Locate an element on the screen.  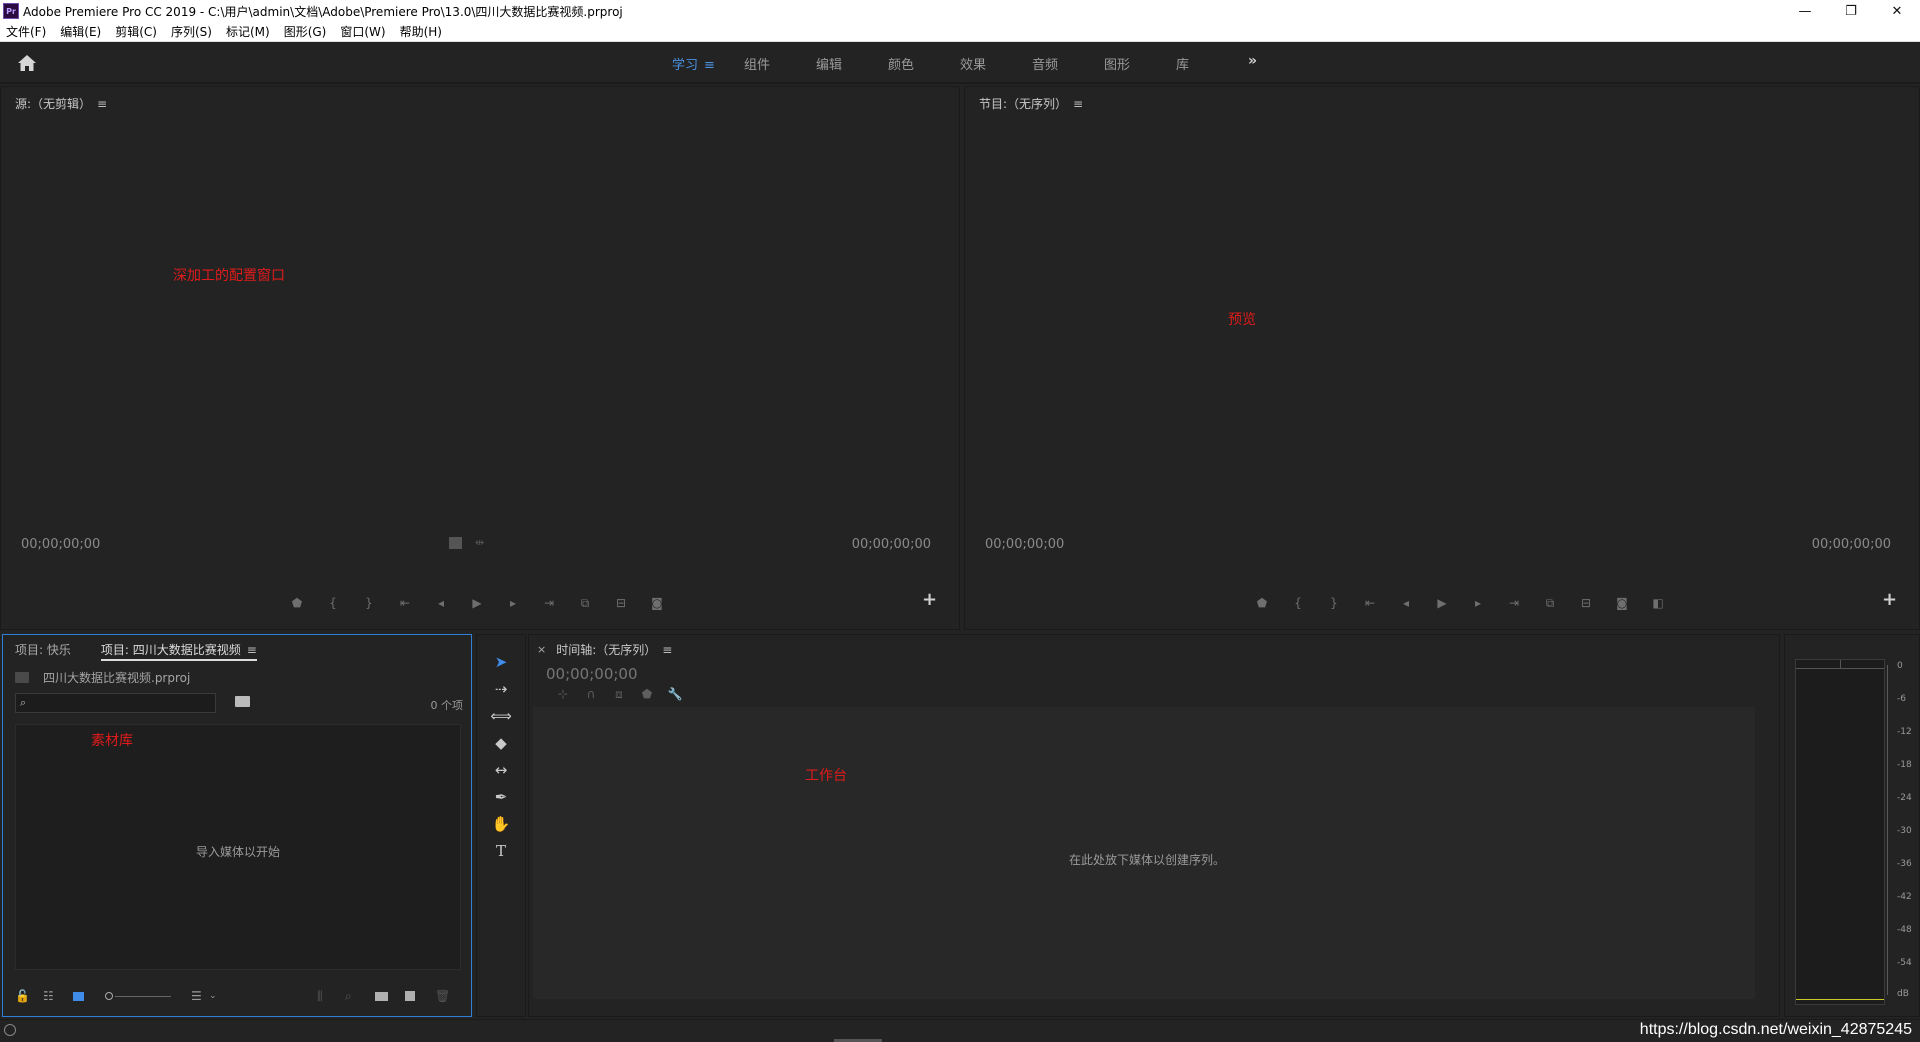
program-panel-title: 节目:（无序列） is located at coordinates (1023, 104).